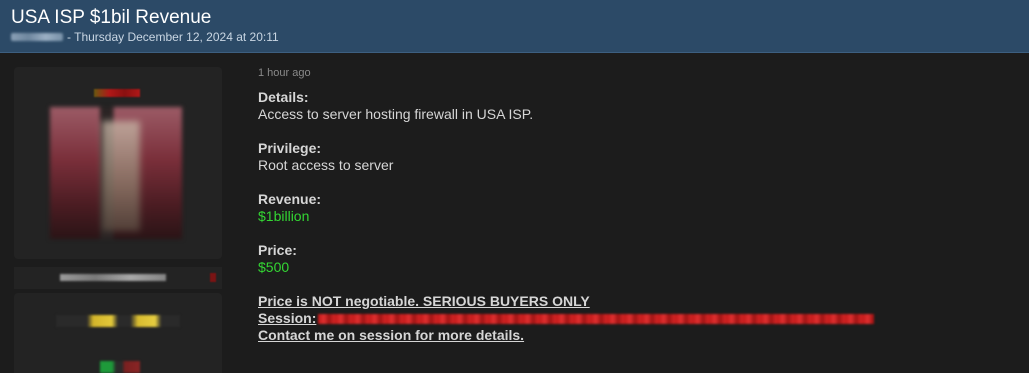 The height and width of the screenshot is (373, 1029). I want to click on thread-title: USA ISP $1bil Revenue, so click(111, 17).